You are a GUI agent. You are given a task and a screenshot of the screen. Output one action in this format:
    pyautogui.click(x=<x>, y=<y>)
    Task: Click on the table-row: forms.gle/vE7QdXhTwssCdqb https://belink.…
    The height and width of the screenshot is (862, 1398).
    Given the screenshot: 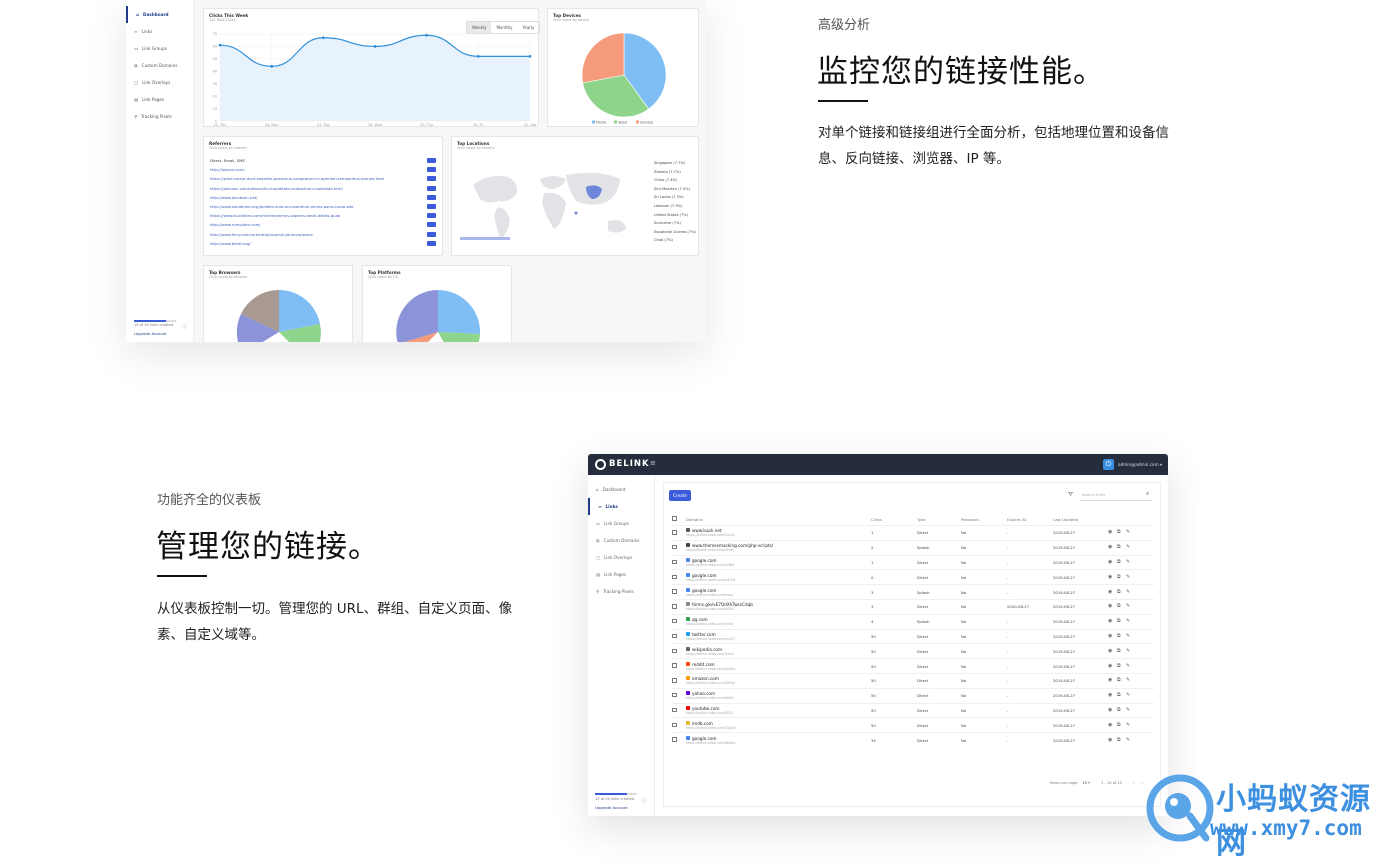 What is the action you would take?
    pyautogui.click(x=913, y=606)
    